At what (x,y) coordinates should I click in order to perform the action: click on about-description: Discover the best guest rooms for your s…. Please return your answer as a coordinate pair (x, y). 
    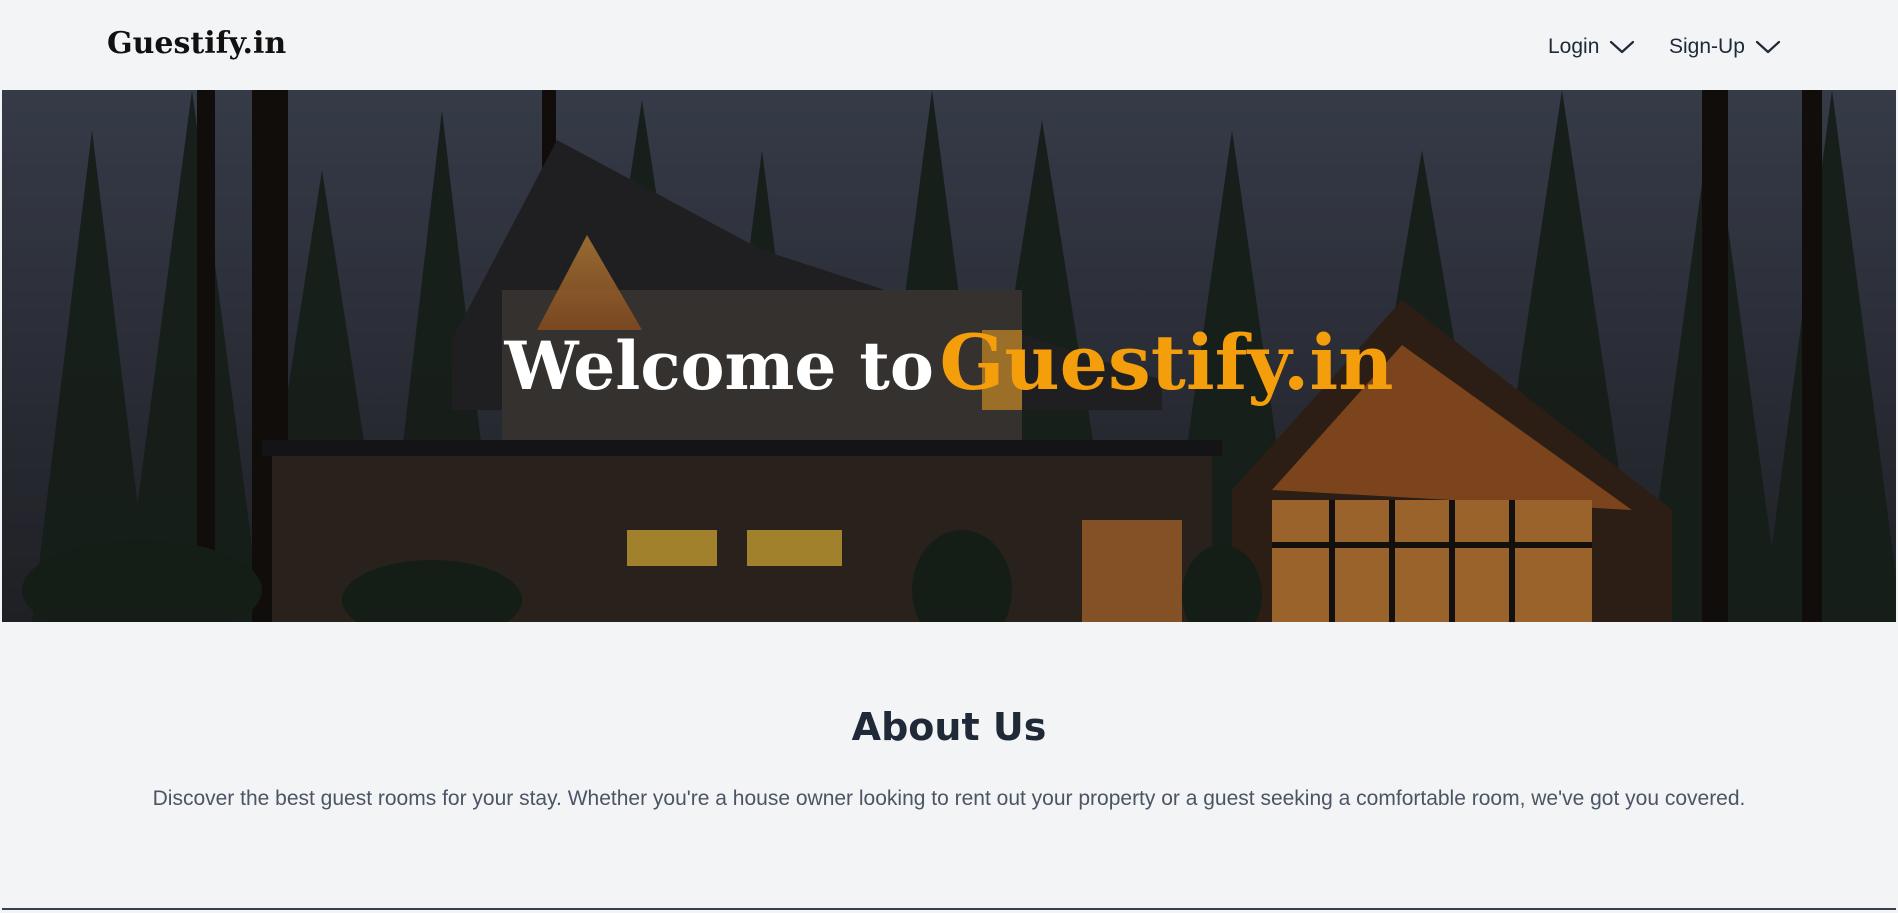
    Looking at the image, I should click on (949, 798).